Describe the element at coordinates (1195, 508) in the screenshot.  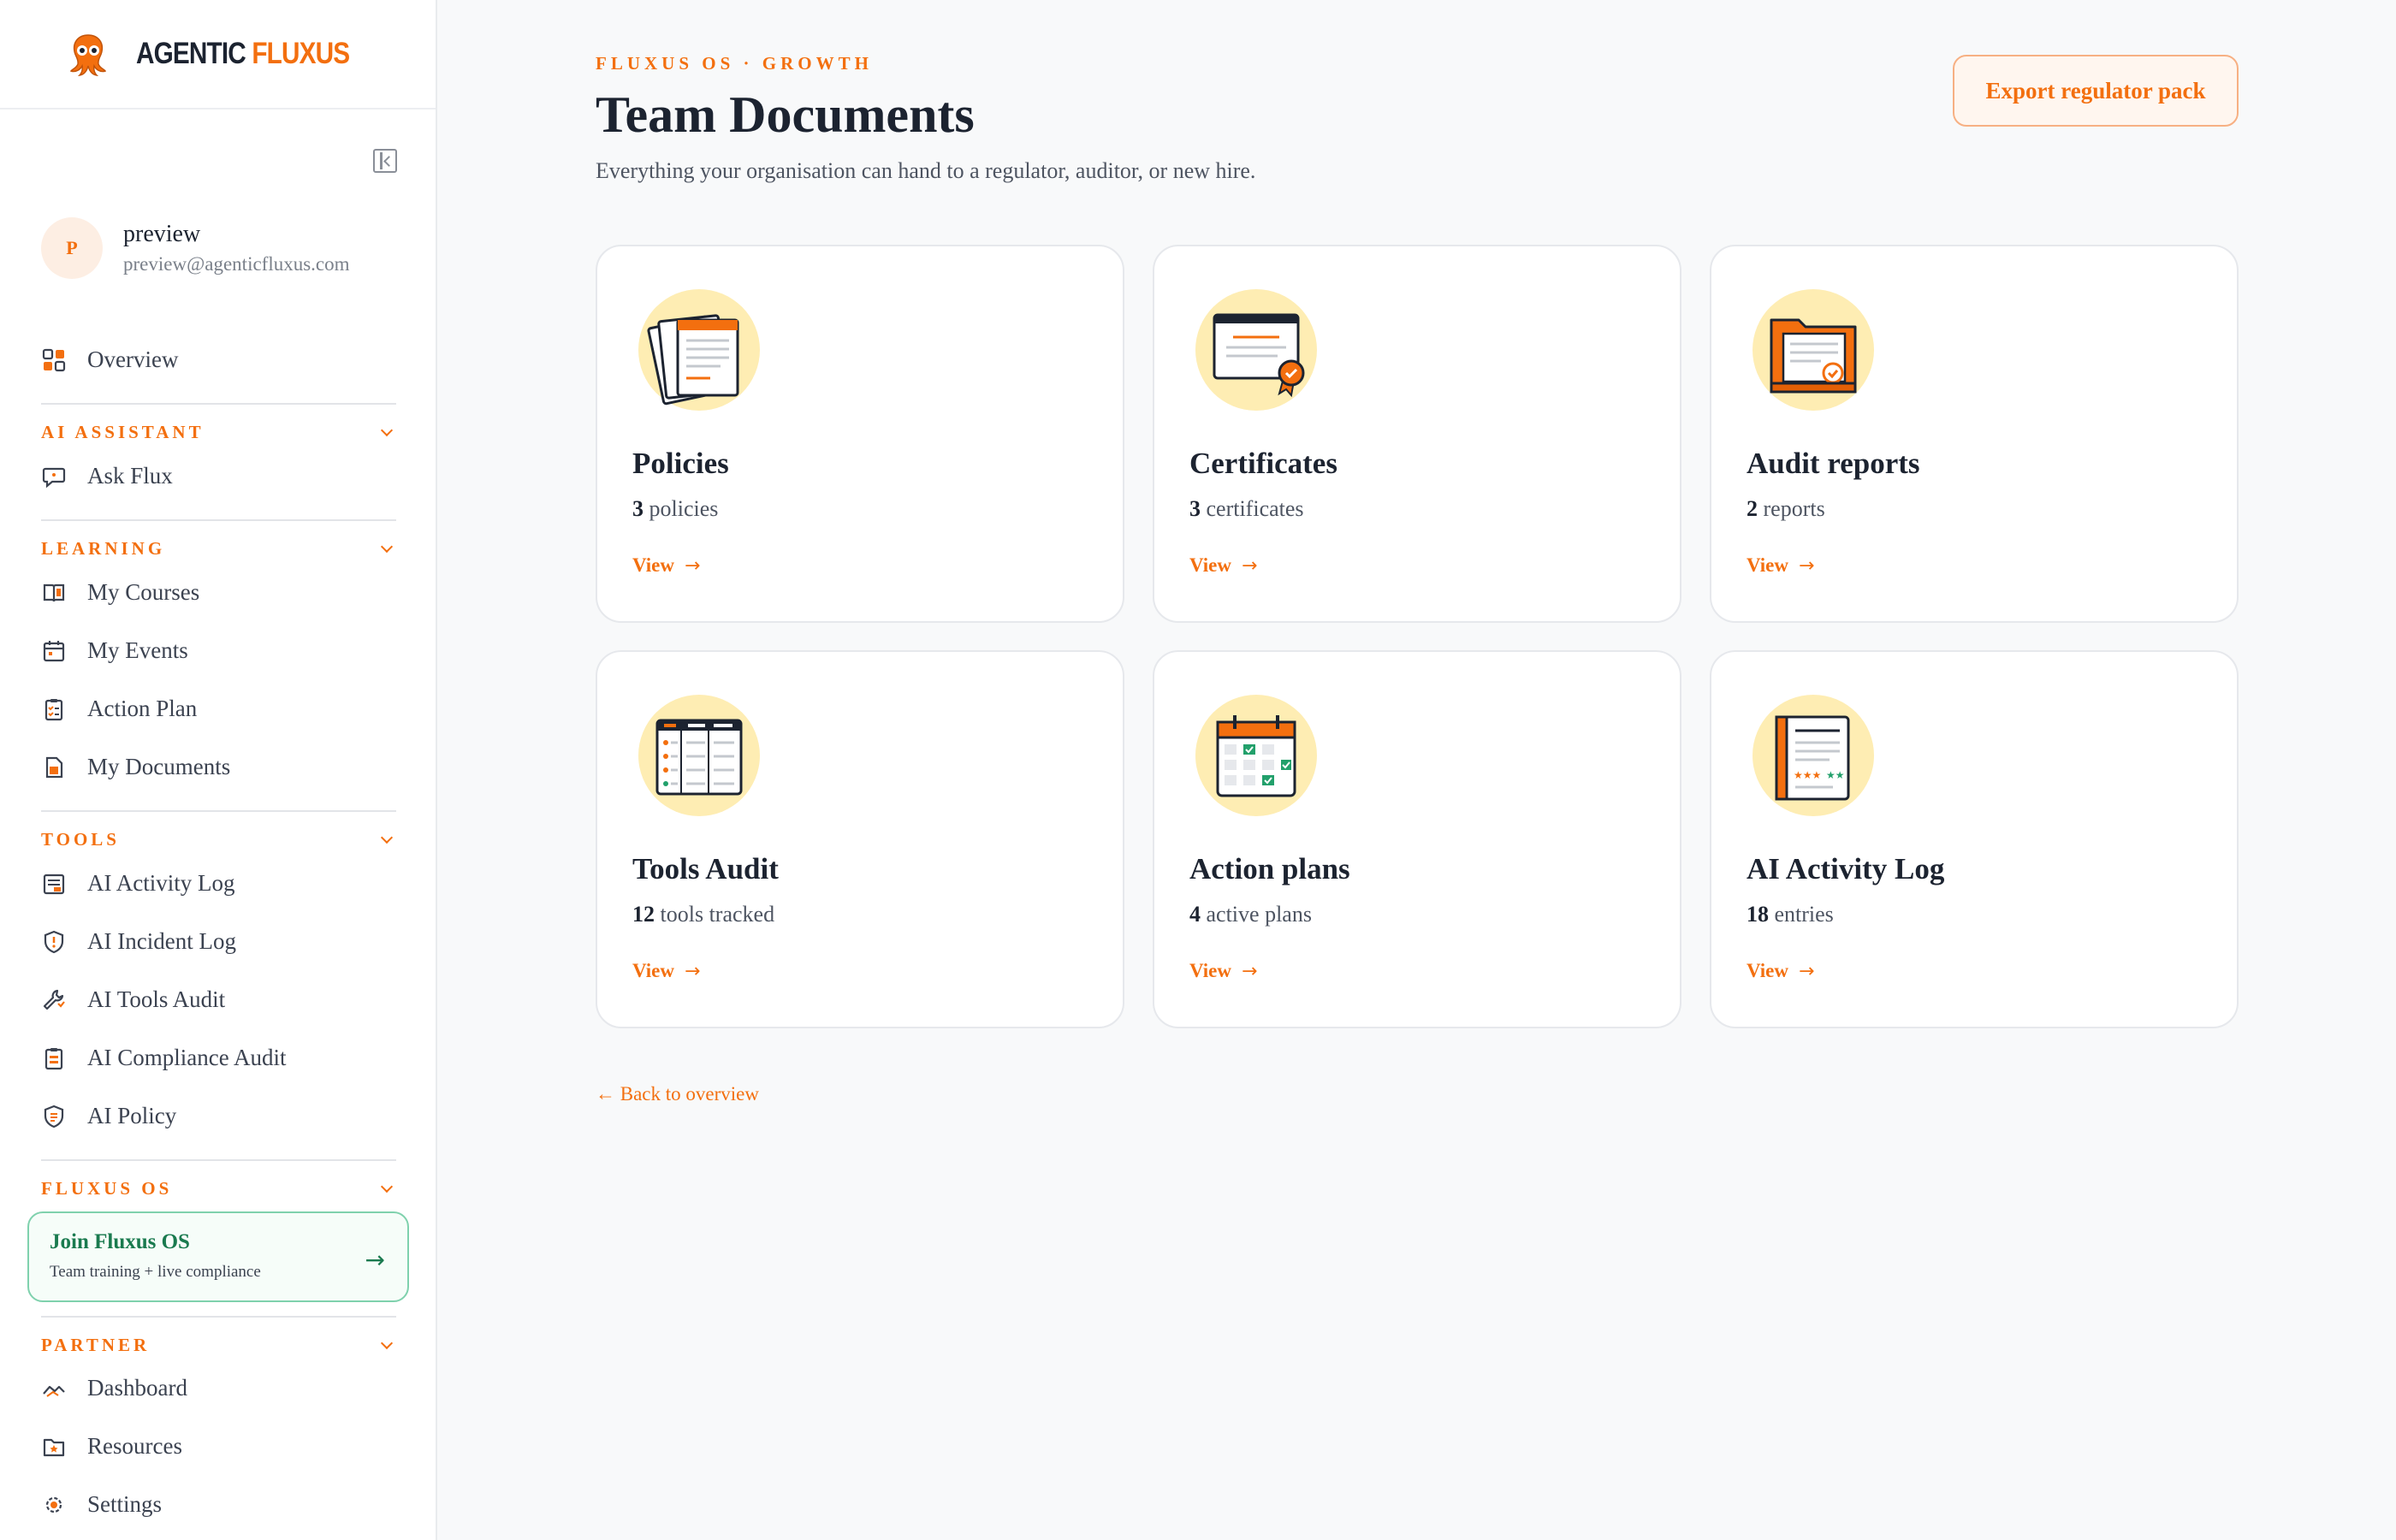
I see `count-value: 3` at that location.